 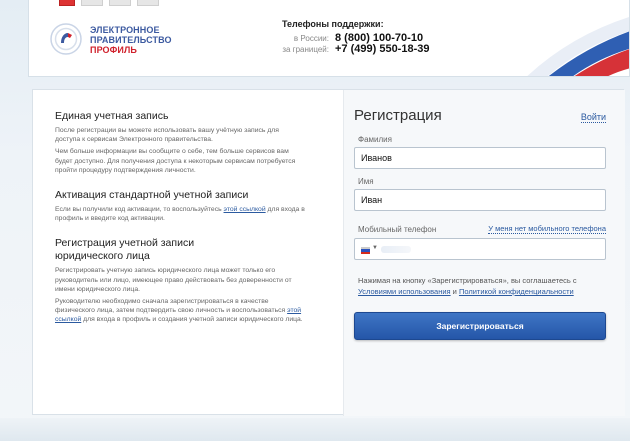 What do you see at coordinates (382, 49) in the screenshot?
I see `phone-number: +7 (499) 550-18-39` at bounding box center [382, 49].